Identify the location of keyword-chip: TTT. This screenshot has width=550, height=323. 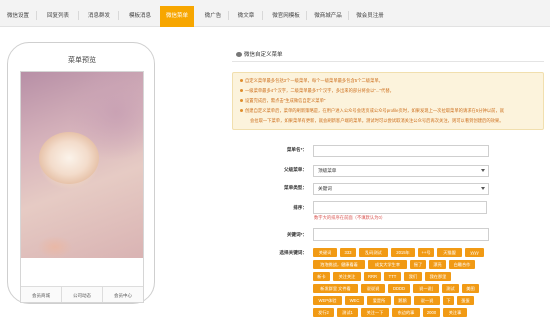
(392, 276).